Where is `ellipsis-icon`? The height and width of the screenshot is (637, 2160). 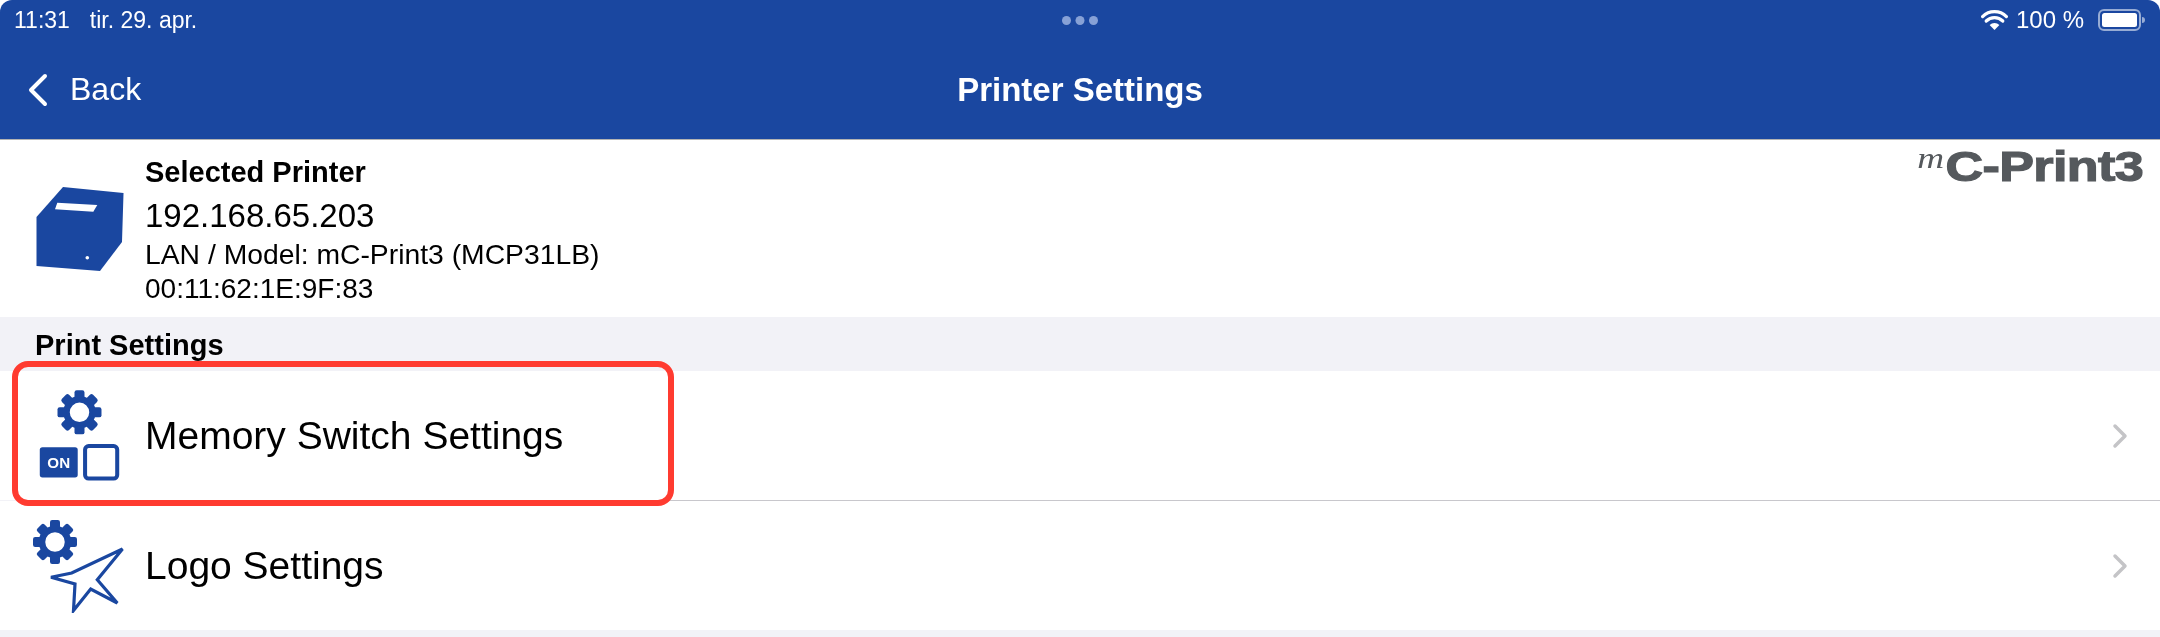 ellipsis-icon is located at coordinates (1079, 20).